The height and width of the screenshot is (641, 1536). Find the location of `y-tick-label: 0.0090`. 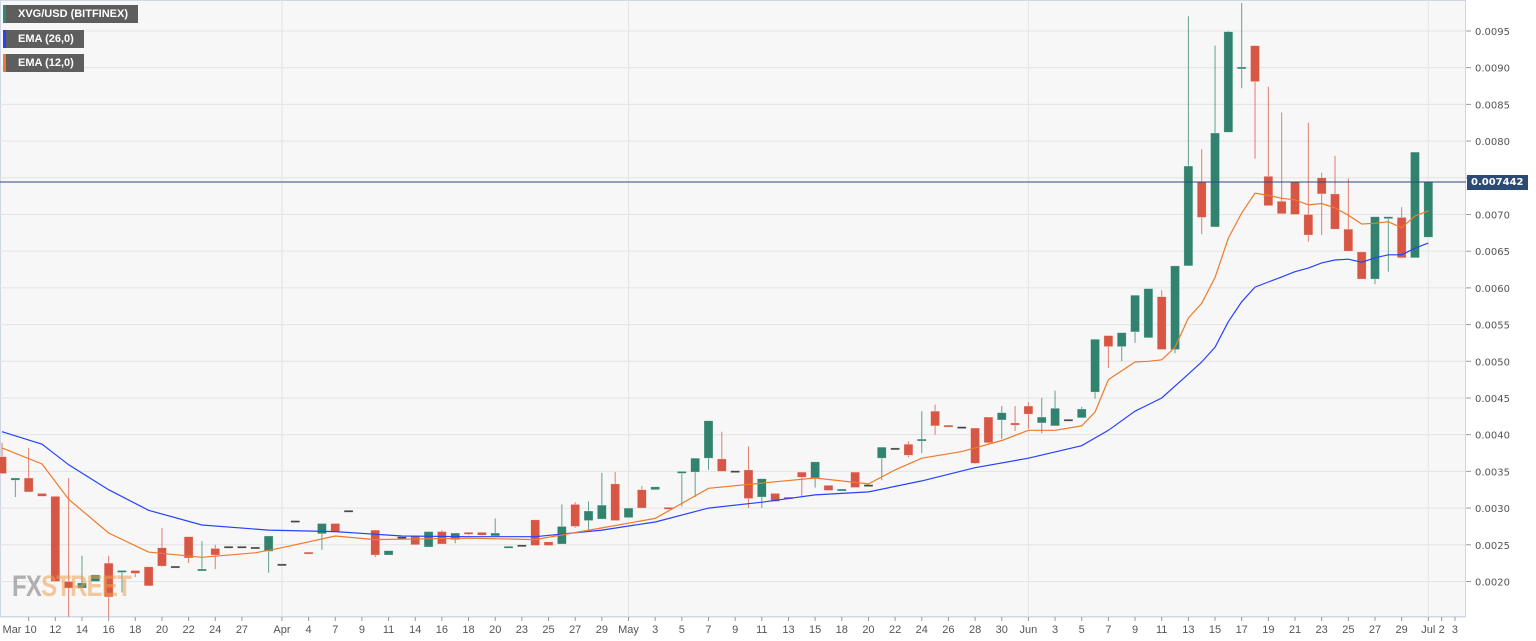

y-tick-label: 0.0090 is located at coordinates (1492, 69).